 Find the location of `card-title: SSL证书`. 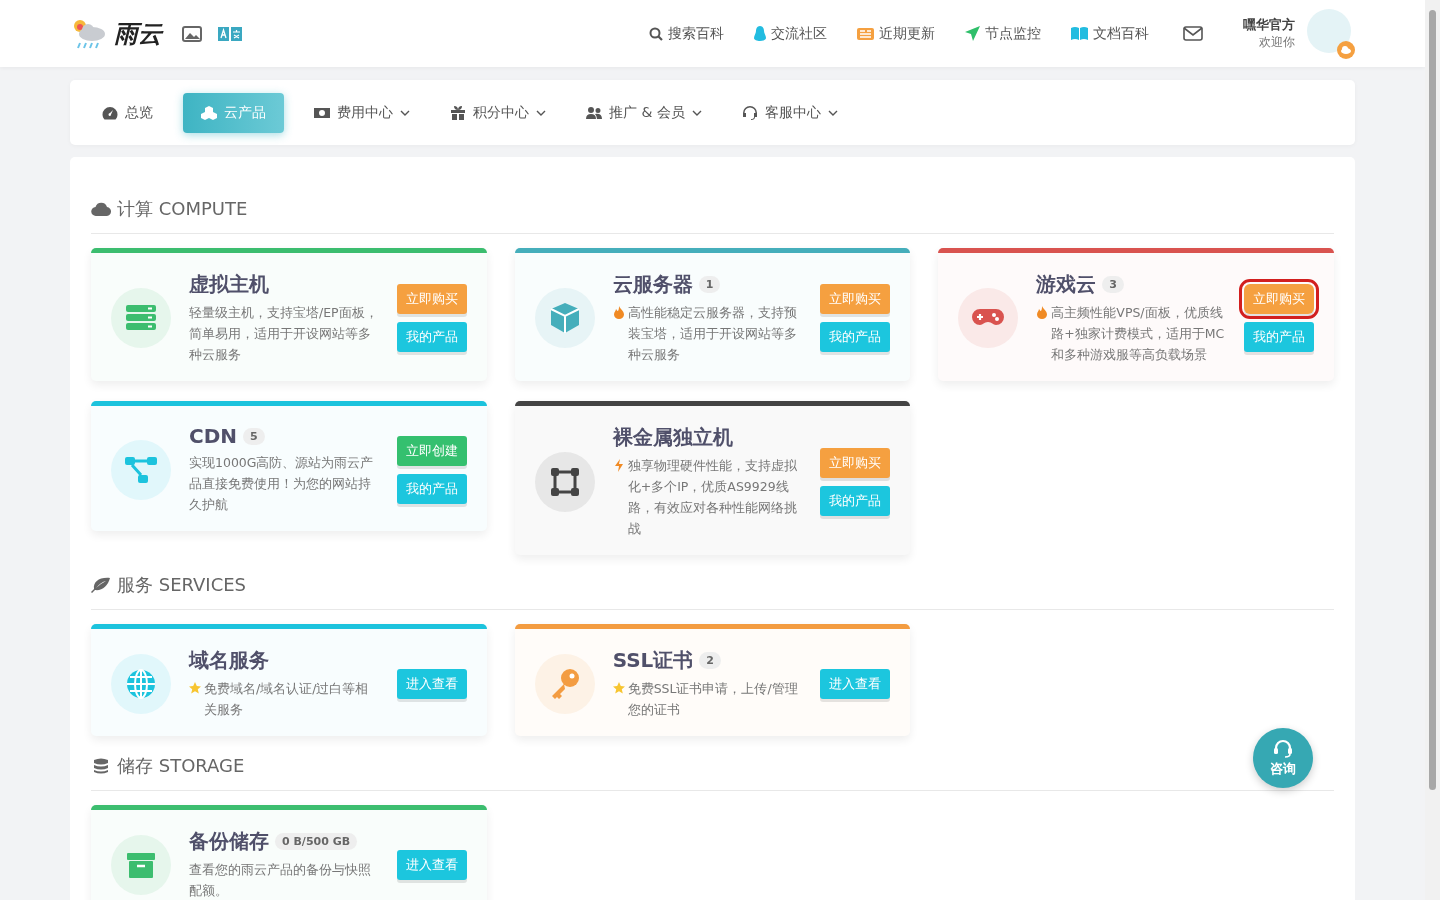

card-title: SSL证书 is located at coordinates (653, 660).